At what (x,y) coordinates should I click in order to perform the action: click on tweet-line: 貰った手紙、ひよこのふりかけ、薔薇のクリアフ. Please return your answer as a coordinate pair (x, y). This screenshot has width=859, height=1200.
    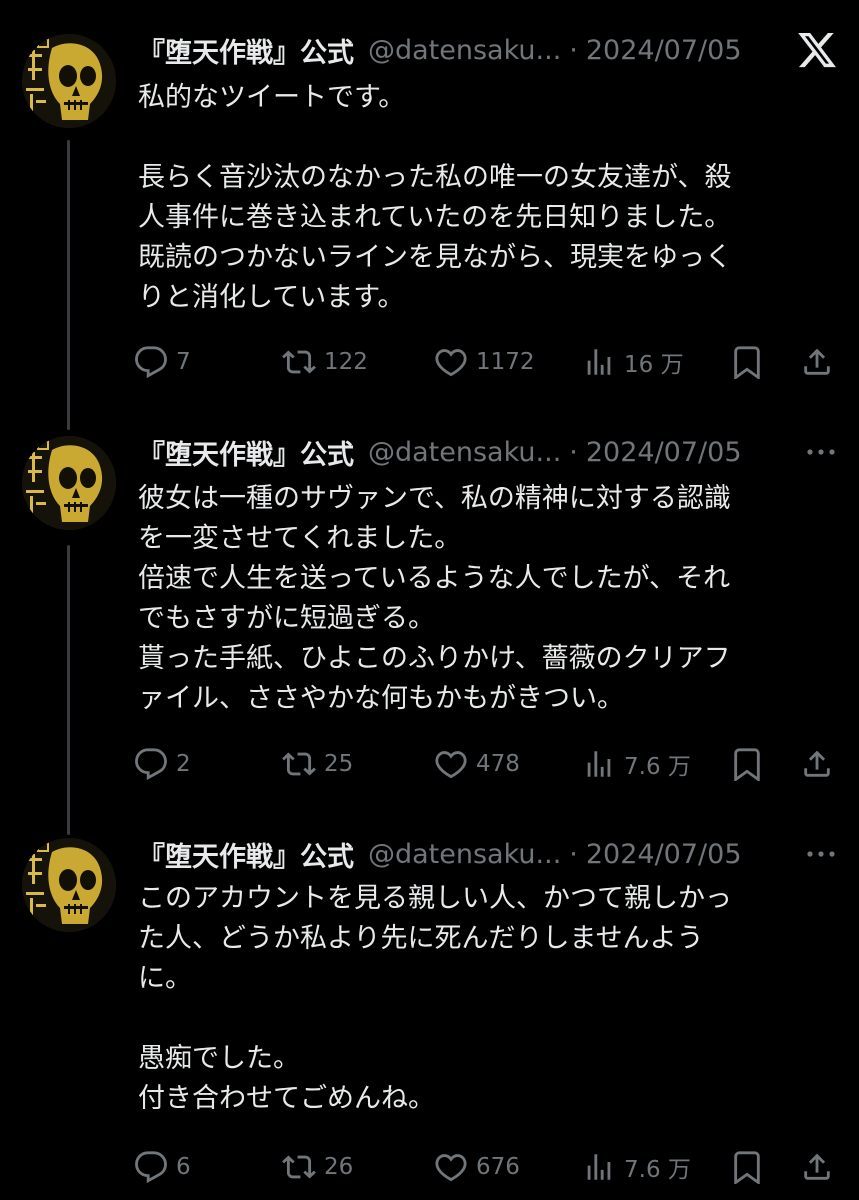
    Looking at the image, I should click on (434, 658).